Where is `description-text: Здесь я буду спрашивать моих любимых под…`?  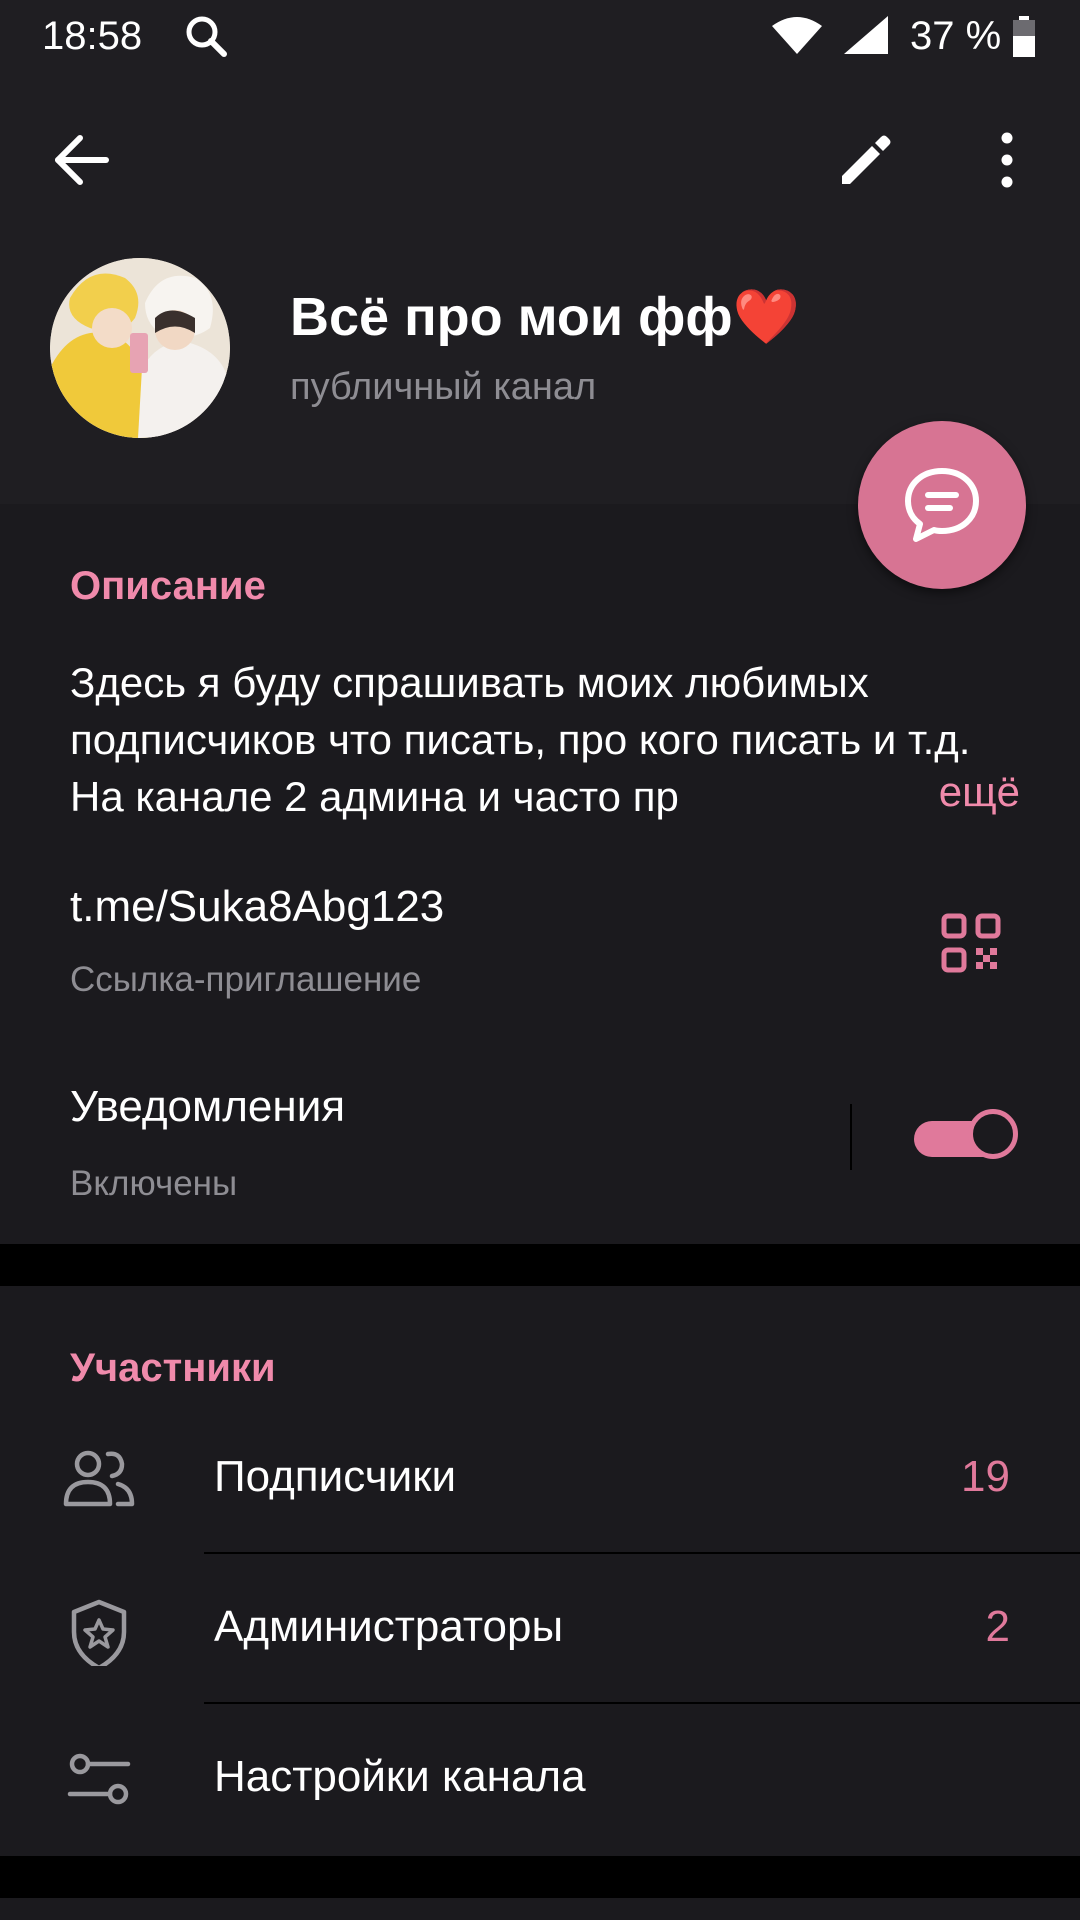 description-text: Здесь я буду спрашивать моих любимых под… is located at coordinates (545, 739).